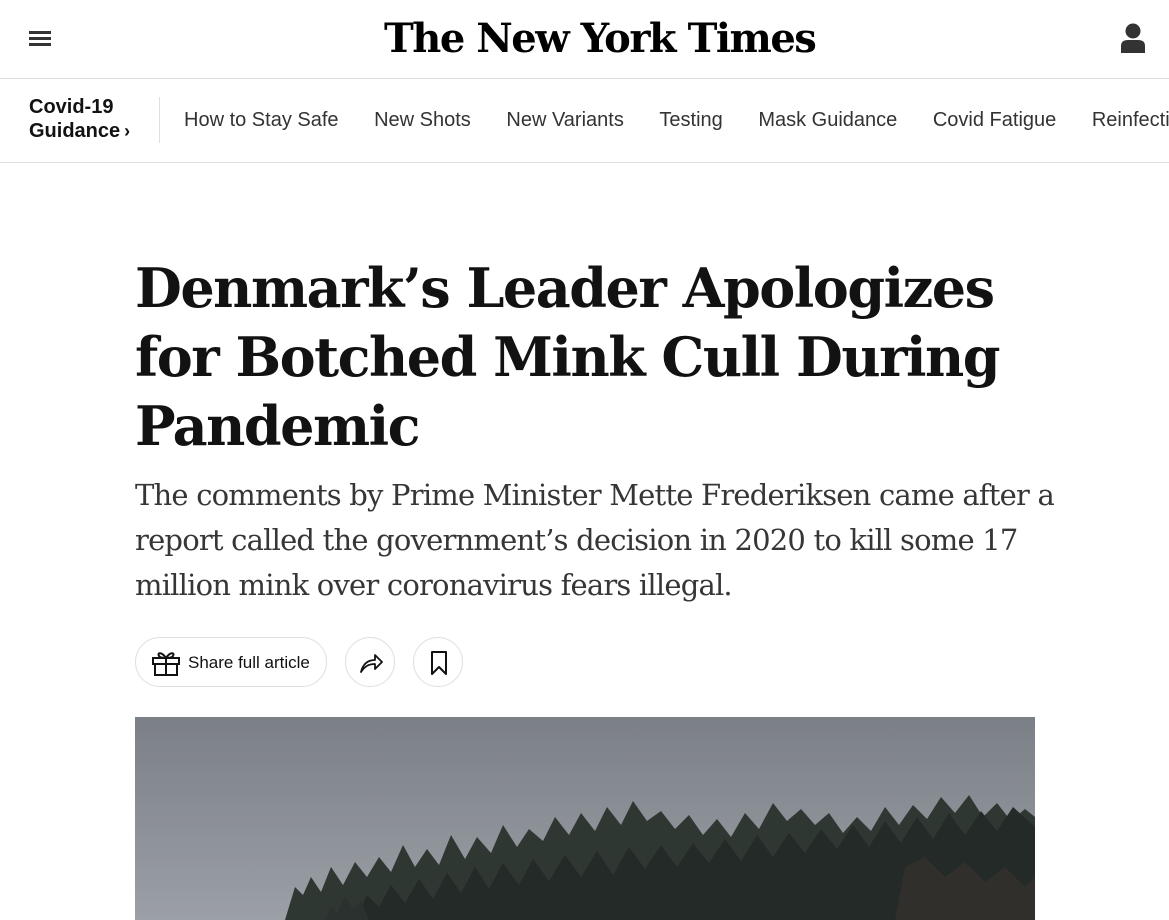  Describe the element at coordinates (75, 131) in the screenshot. I see `guide-title-line2: Guidance` at that location.